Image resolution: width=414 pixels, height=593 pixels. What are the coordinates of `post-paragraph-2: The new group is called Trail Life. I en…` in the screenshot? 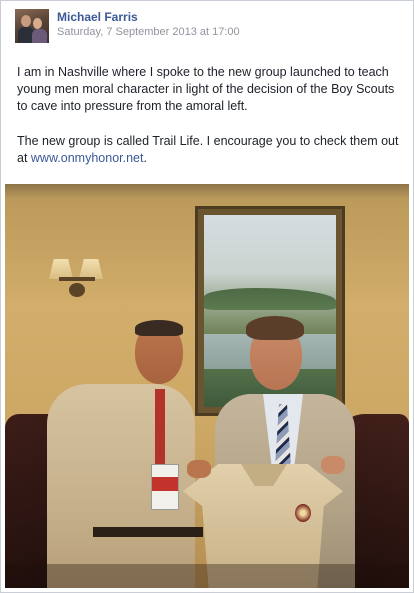 It's located at (209, 150).